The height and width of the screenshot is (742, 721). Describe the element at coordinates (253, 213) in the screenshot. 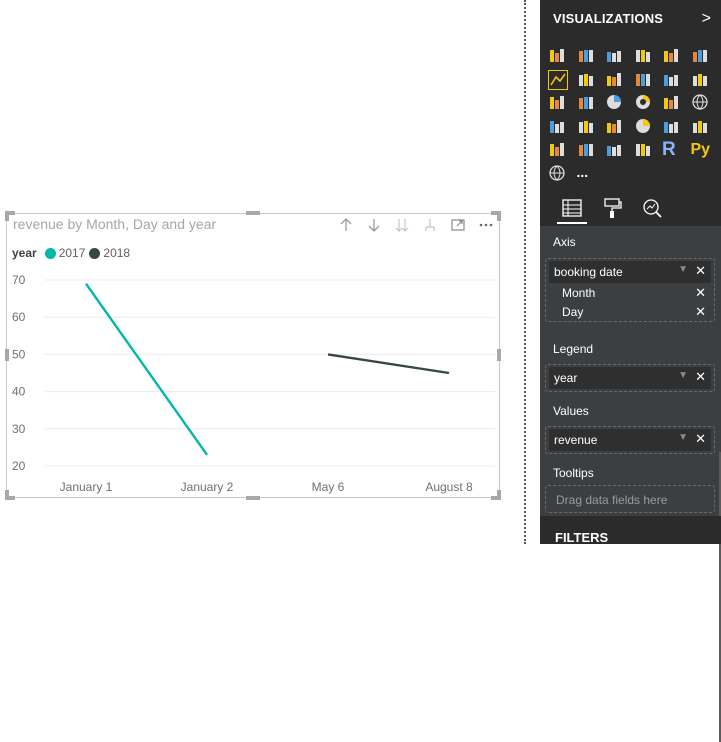

I see `resize-handle-top` at that location.